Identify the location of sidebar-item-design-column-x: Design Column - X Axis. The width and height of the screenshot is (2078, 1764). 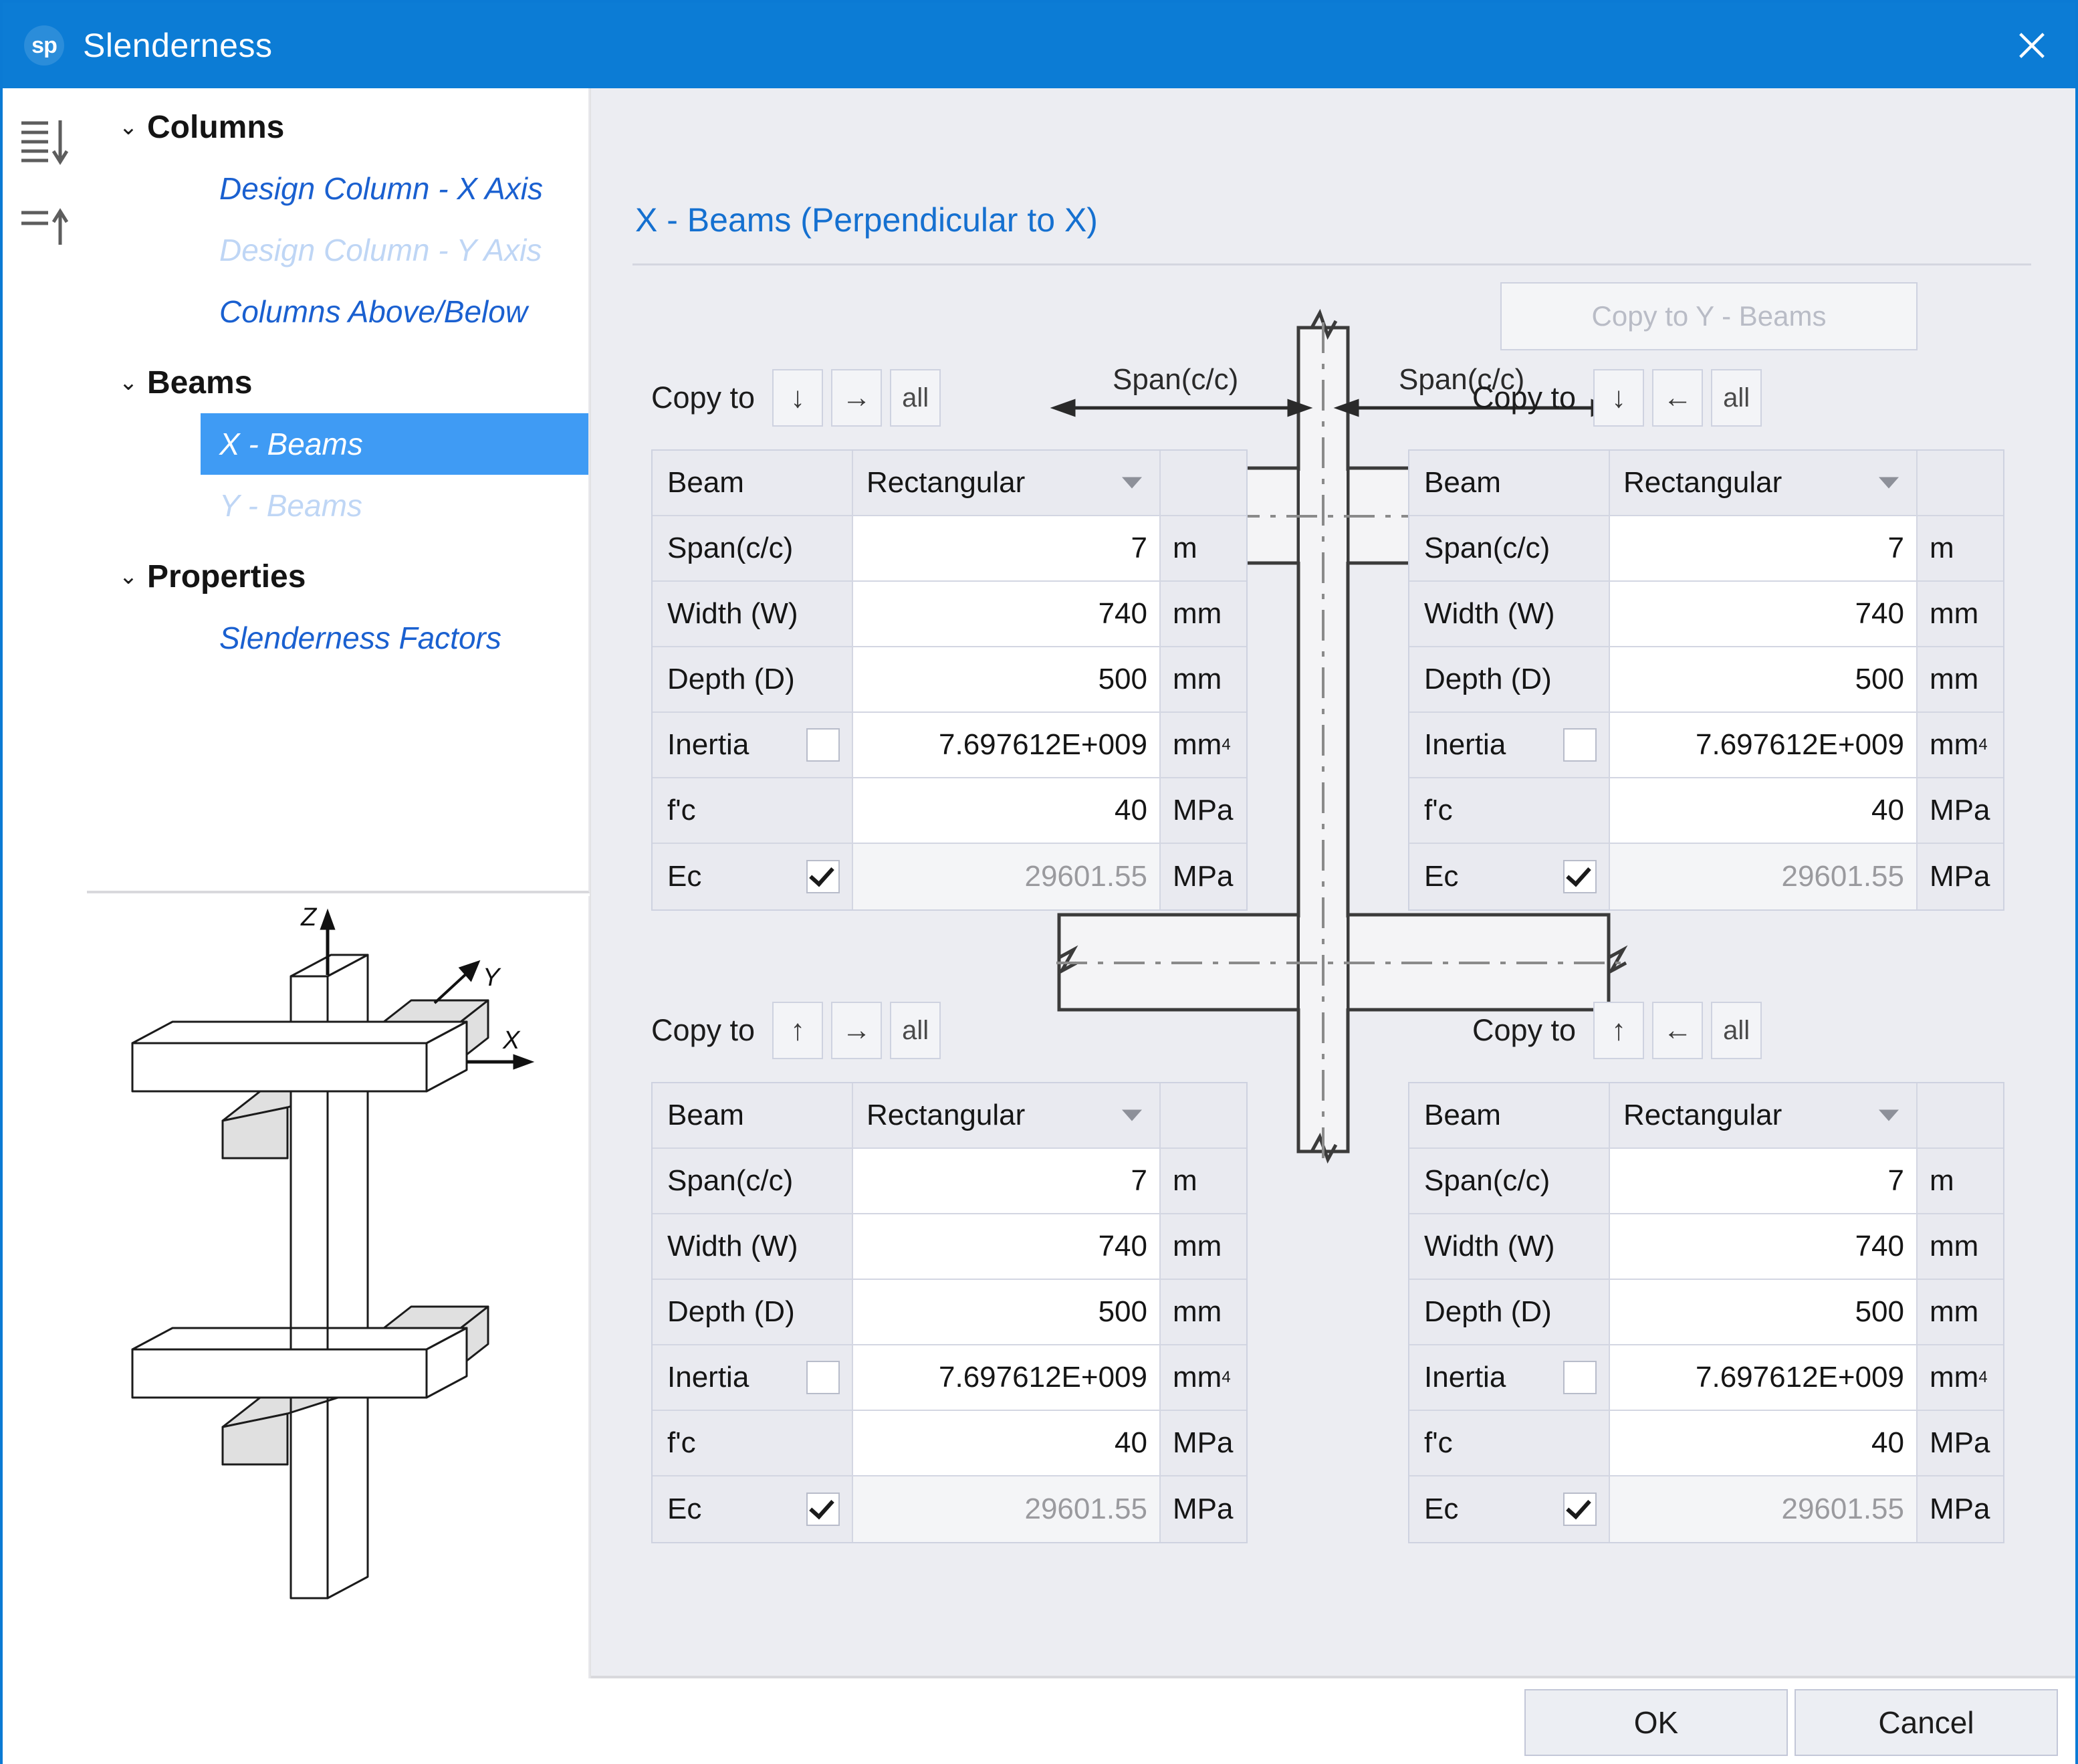
(337, 188).